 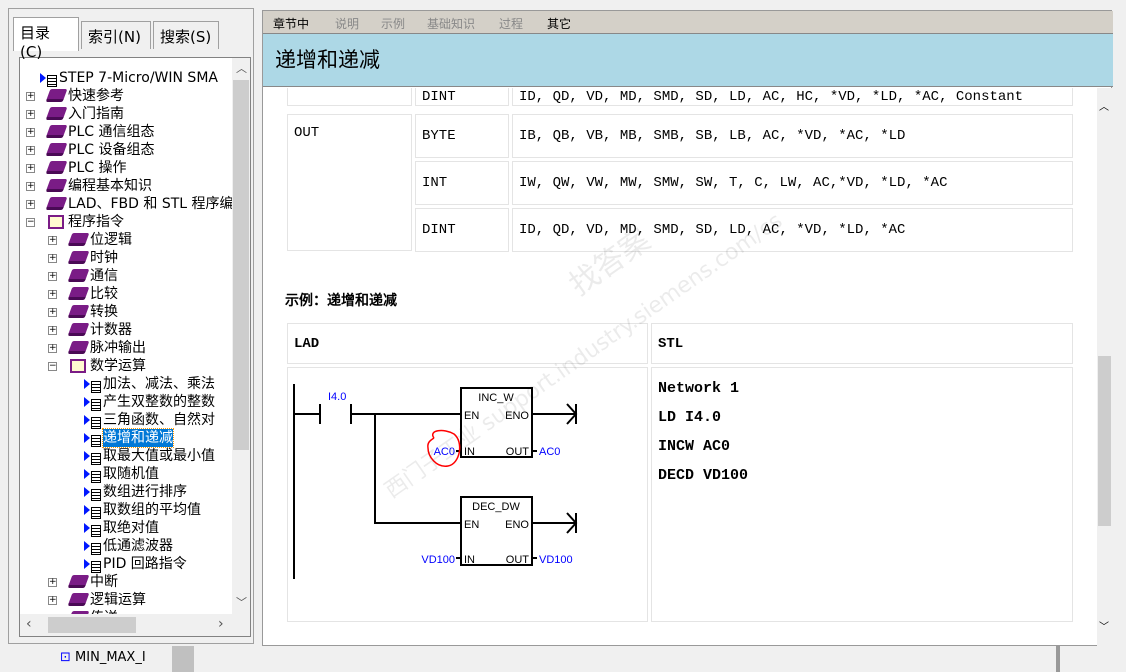 I want to click on tree-item-label: PLC 设备组态, so click(x=111, y=150).